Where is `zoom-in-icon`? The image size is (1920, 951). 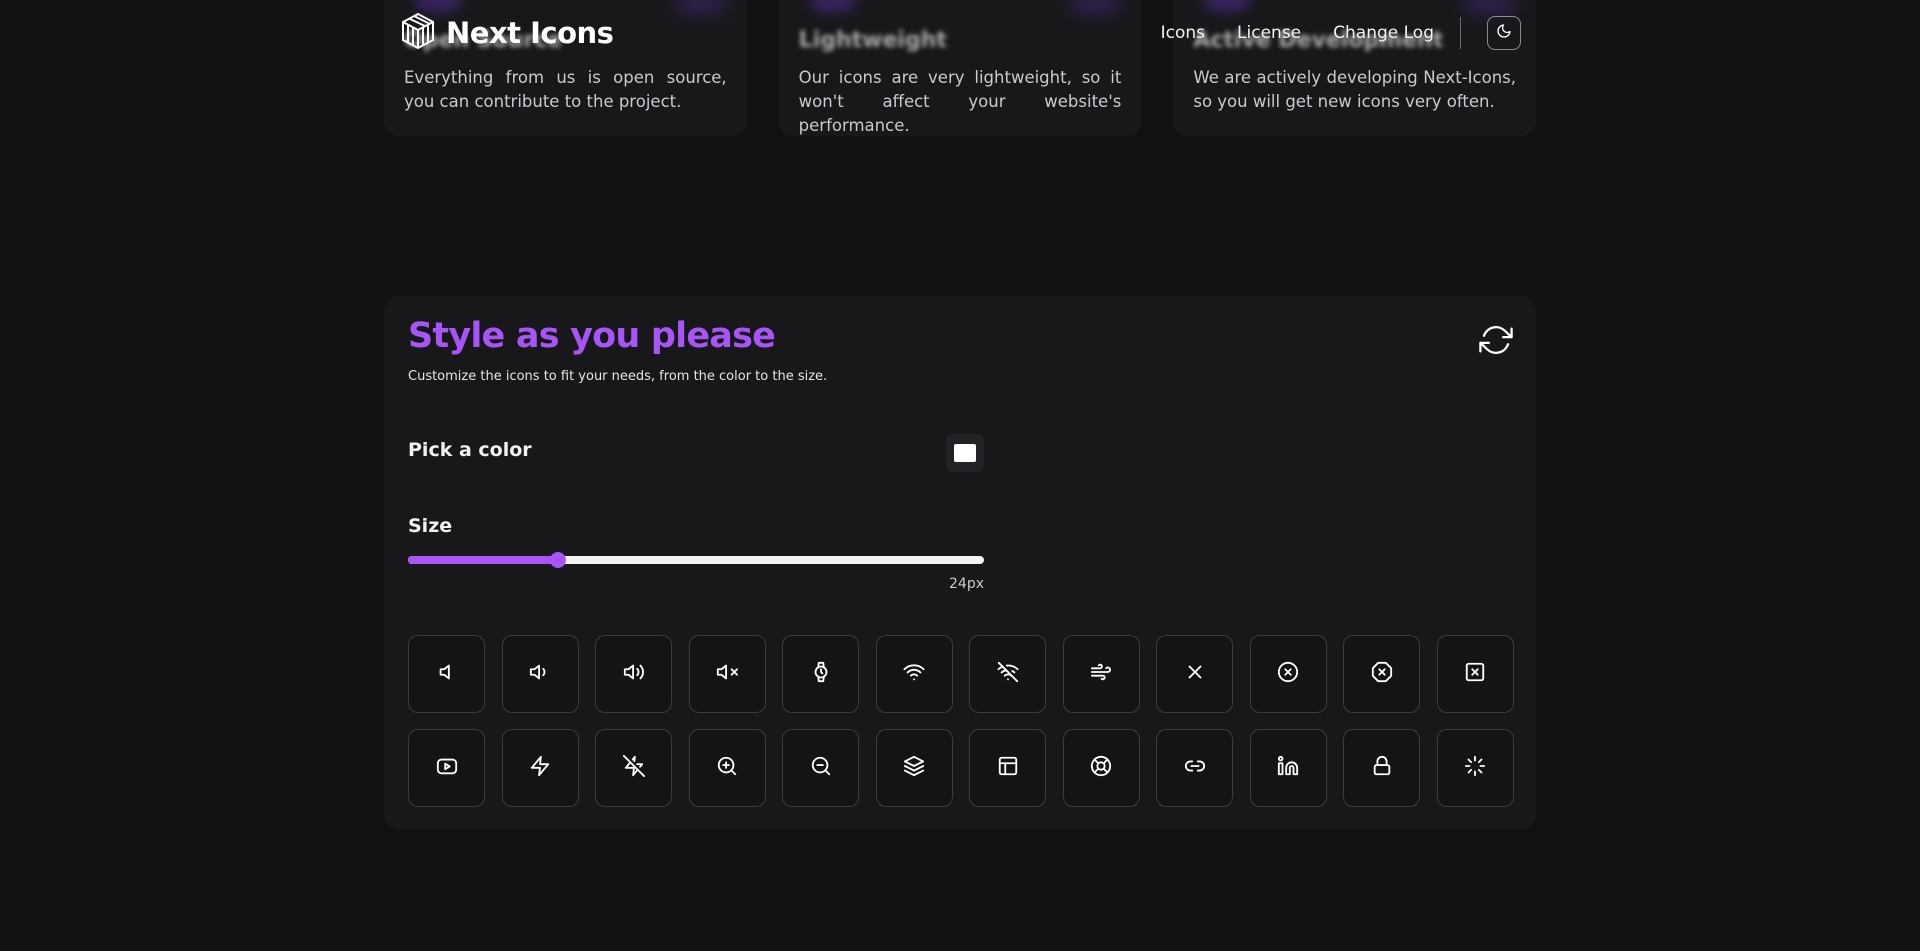 zoom-in-icon is located at coordinates (727, 768).